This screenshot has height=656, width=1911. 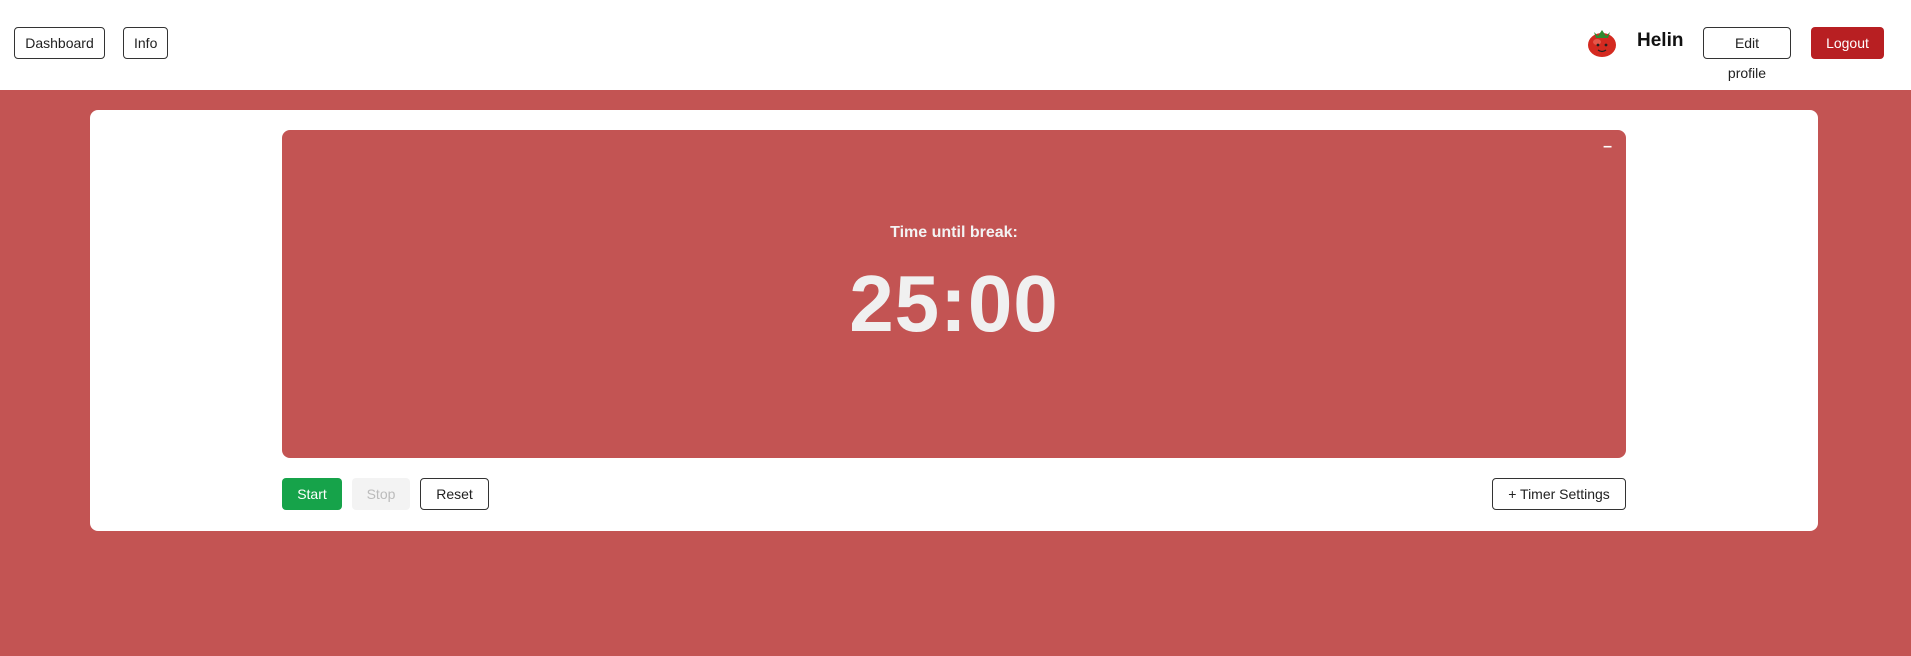 What do you see at coordinates (954, 303) in the screenshot?
I see `timer-countdown: 25:00` at bounding box center [954, 303].